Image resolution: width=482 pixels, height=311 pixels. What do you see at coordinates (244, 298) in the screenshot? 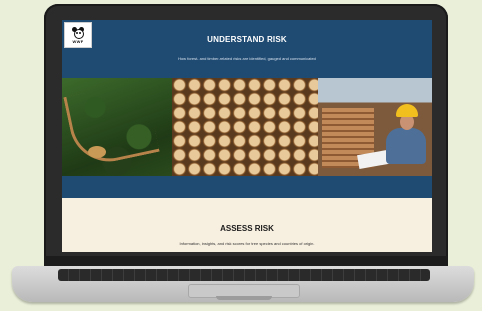
I see `base-notch` at bounding box center [244, 298].